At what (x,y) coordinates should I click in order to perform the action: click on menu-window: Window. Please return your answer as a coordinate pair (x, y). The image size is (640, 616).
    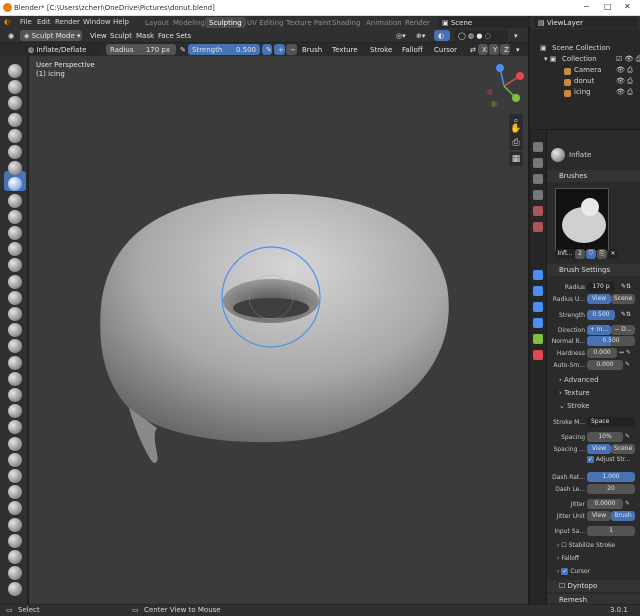
    Looking at the image, I should click on (97, 22).